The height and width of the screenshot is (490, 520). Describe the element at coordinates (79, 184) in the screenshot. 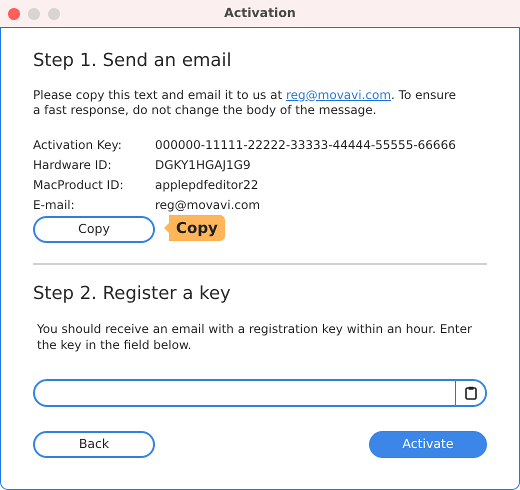

I see `field-label: MacProduct ID:` at that location.